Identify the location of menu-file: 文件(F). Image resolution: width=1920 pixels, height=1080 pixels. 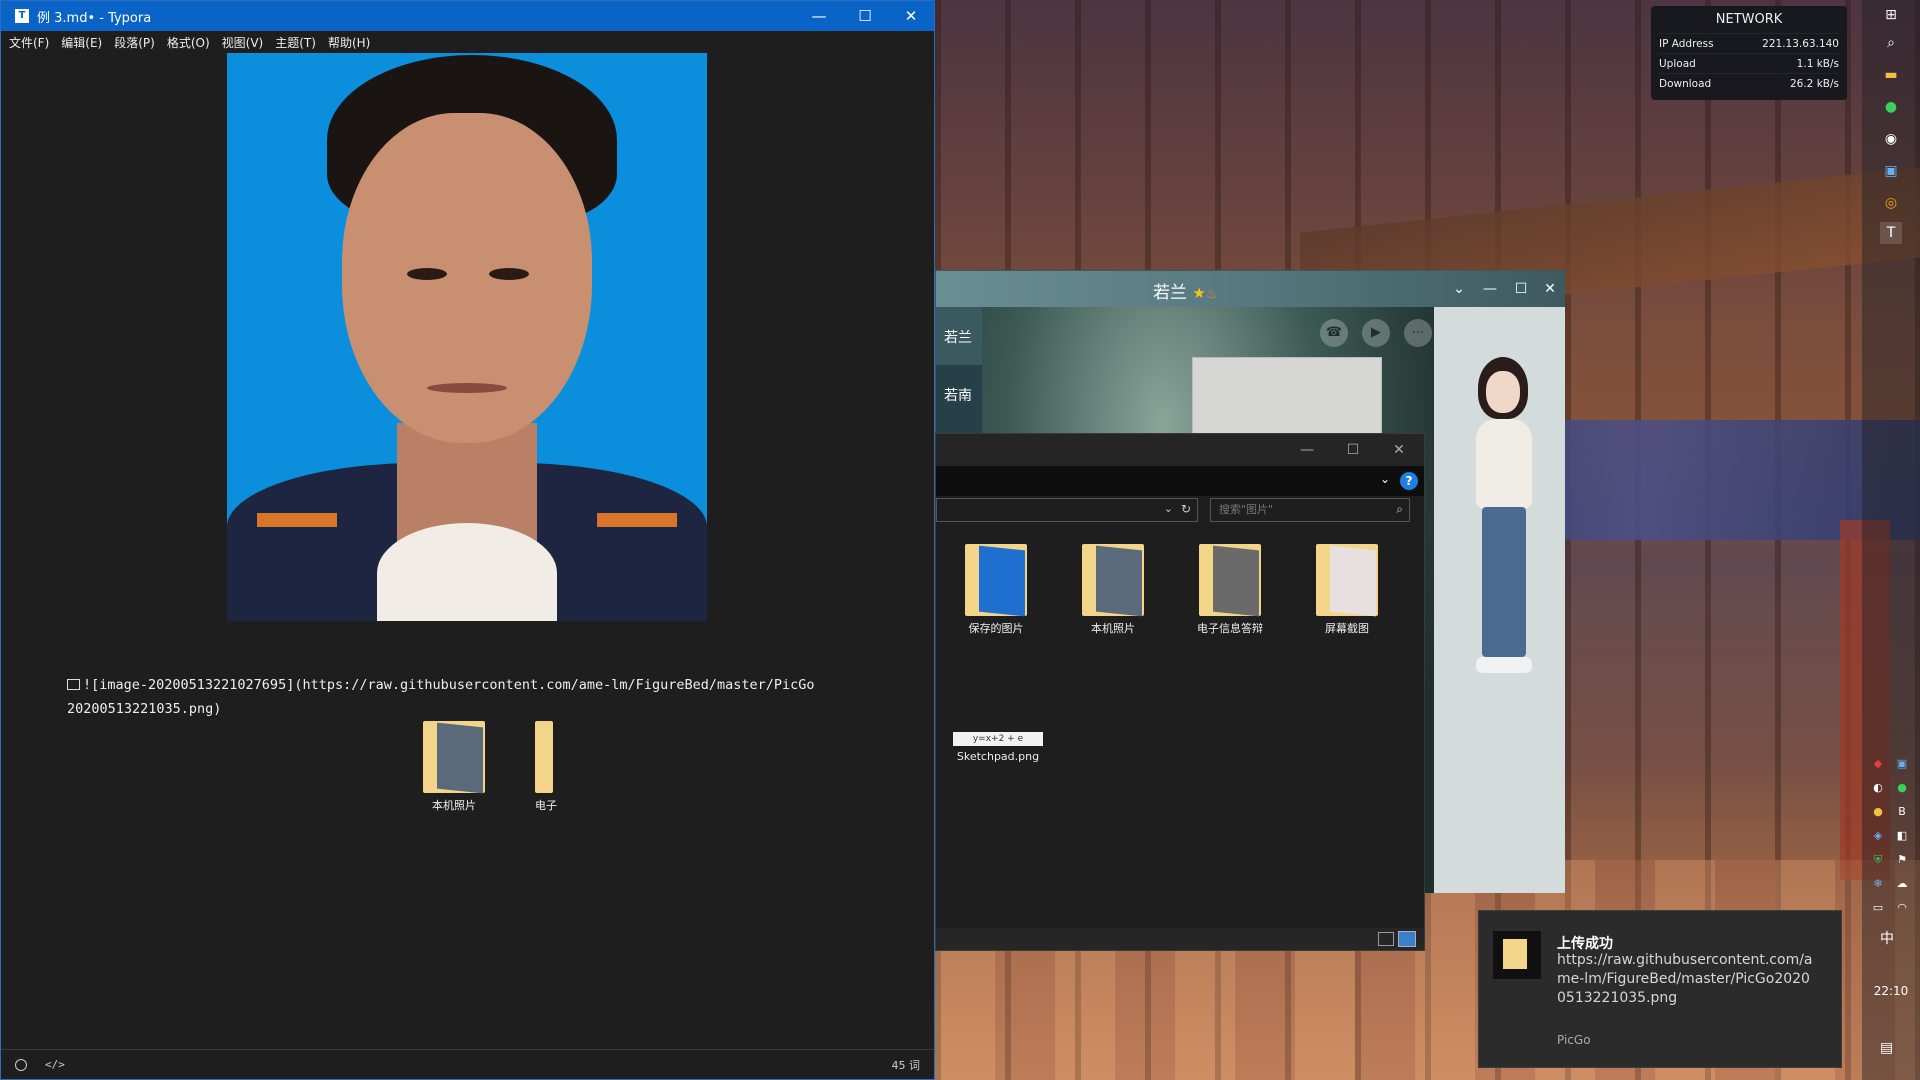
(29, 42).